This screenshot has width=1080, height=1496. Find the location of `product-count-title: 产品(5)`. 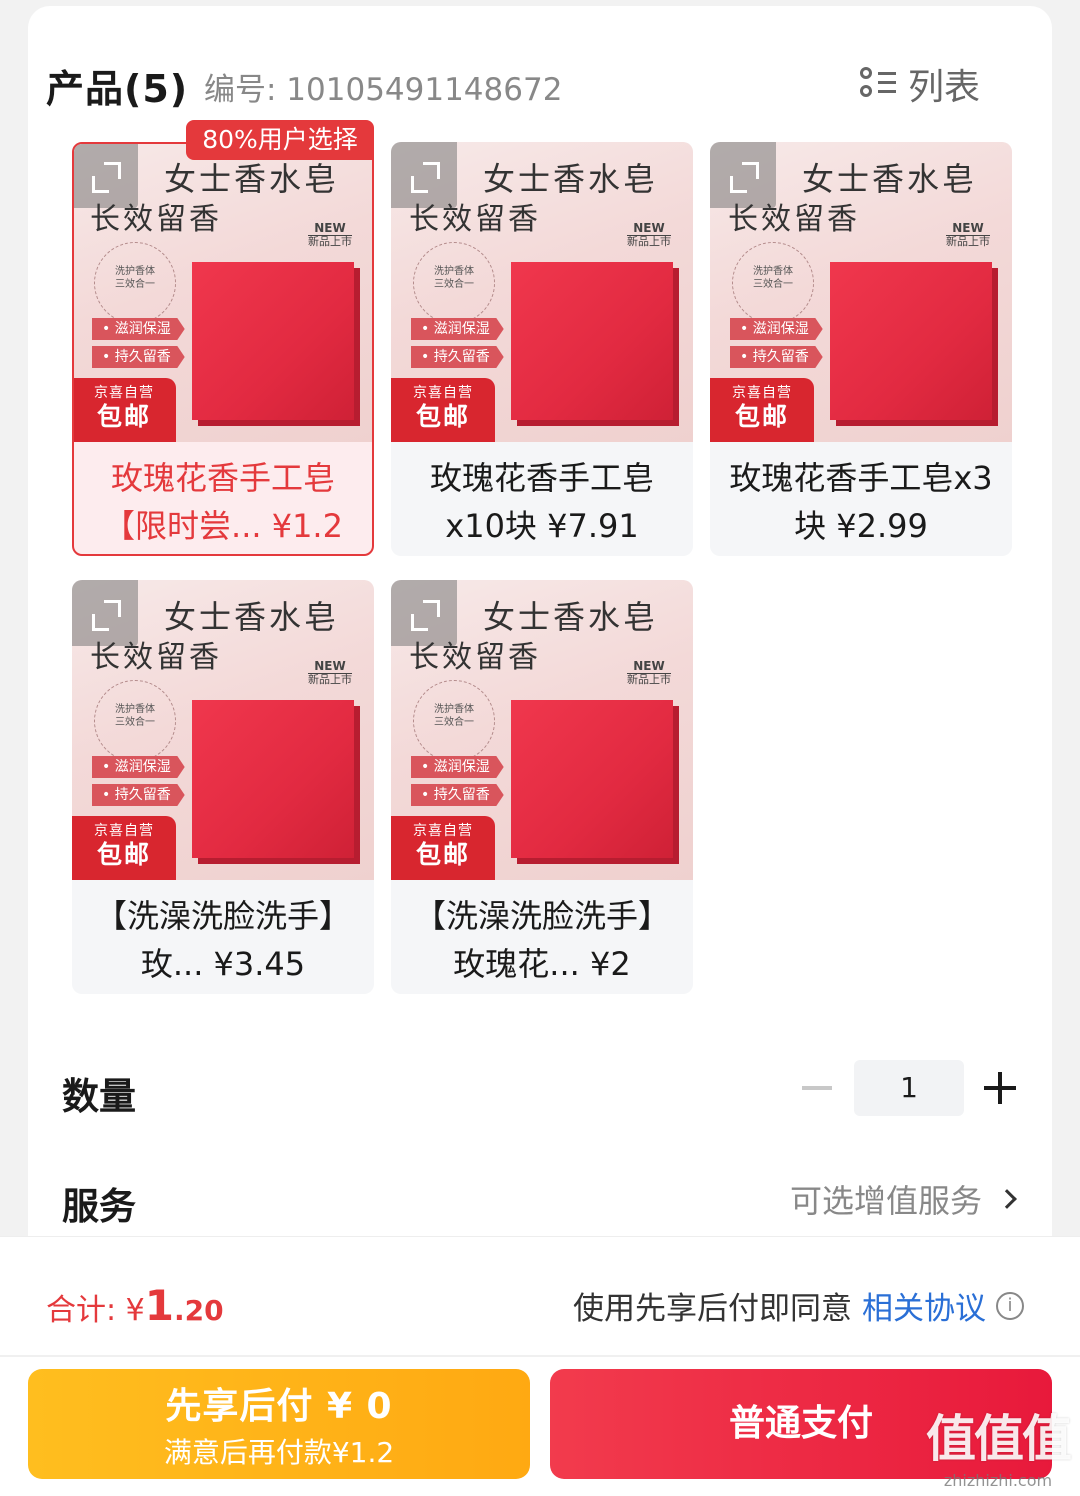

product-count-title: 产品(5) is located at coordinates (117, 89).